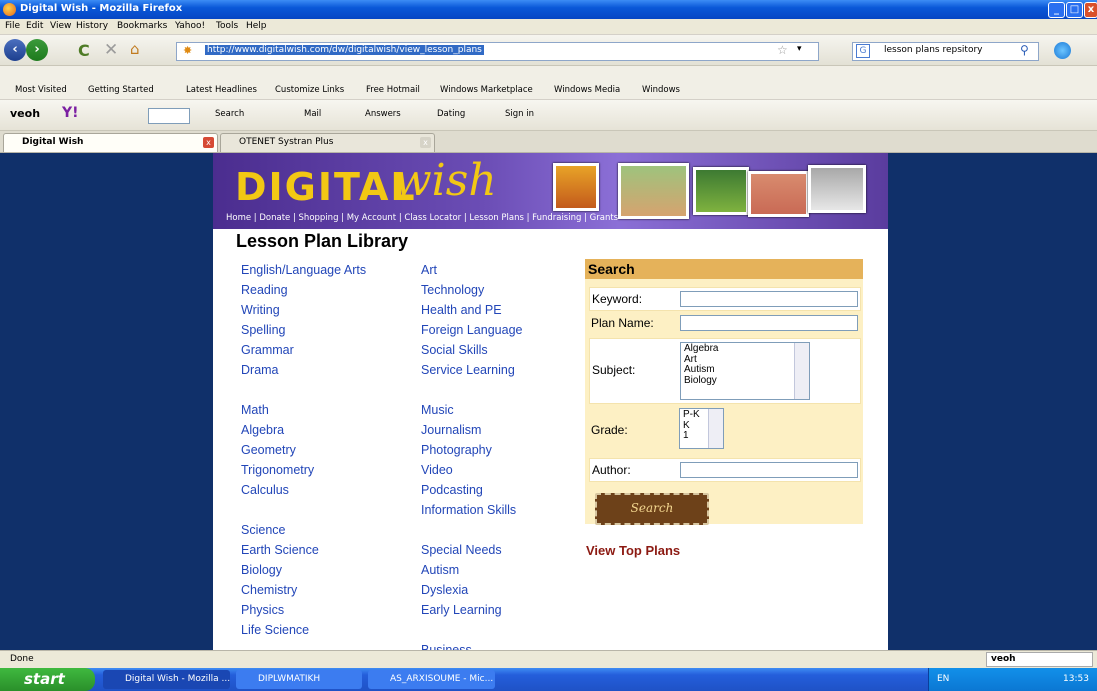  I want to click on category-link: Writing, so click(303, 311).